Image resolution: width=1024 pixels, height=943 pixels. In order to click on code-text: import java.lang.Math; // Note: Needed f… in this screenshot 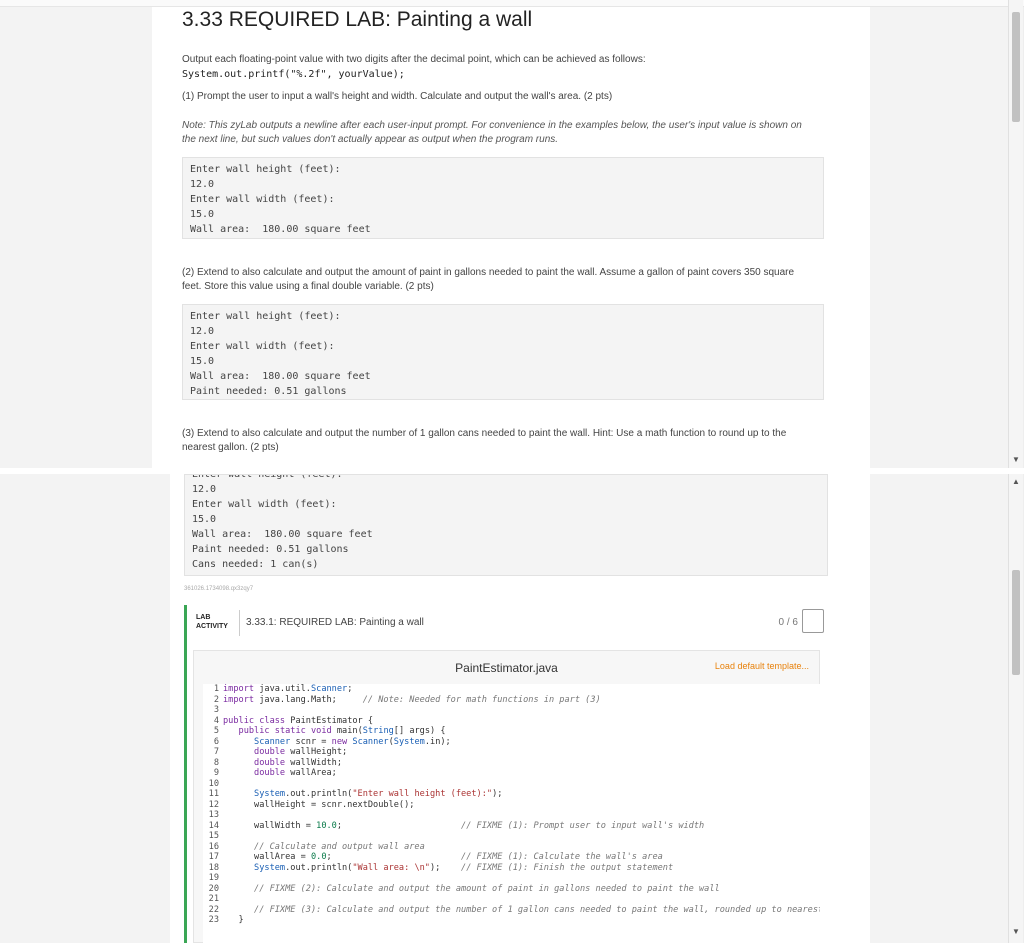, I will do `click(412, 700)`.